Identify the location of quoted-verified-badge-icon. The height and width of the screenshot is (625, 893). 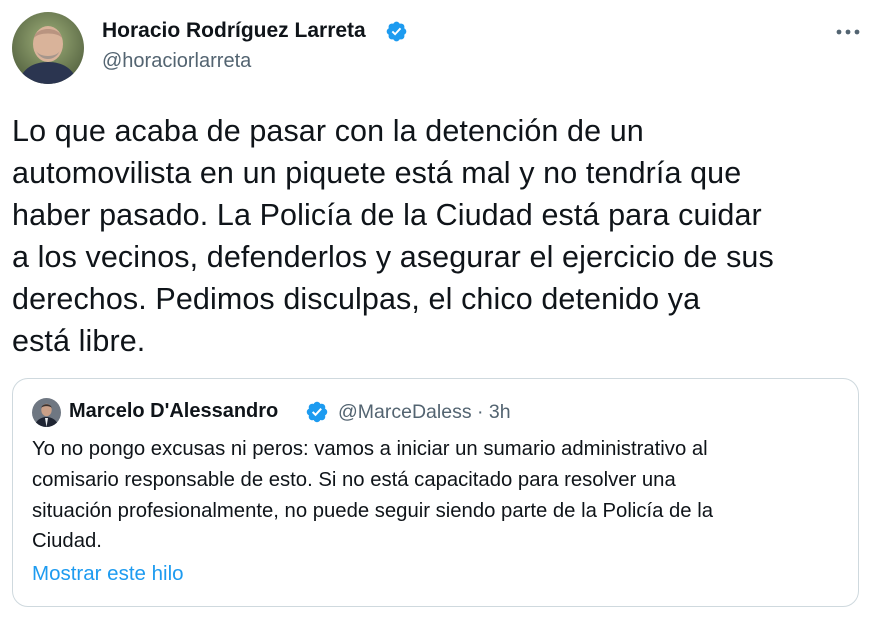
(317, 412).